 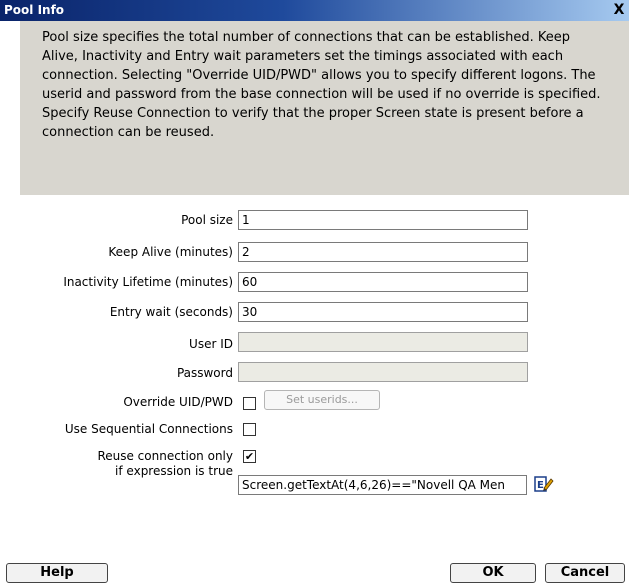 I want to click on entry-wait-label: Entry wait (seconds), so click(x=171, y=312).